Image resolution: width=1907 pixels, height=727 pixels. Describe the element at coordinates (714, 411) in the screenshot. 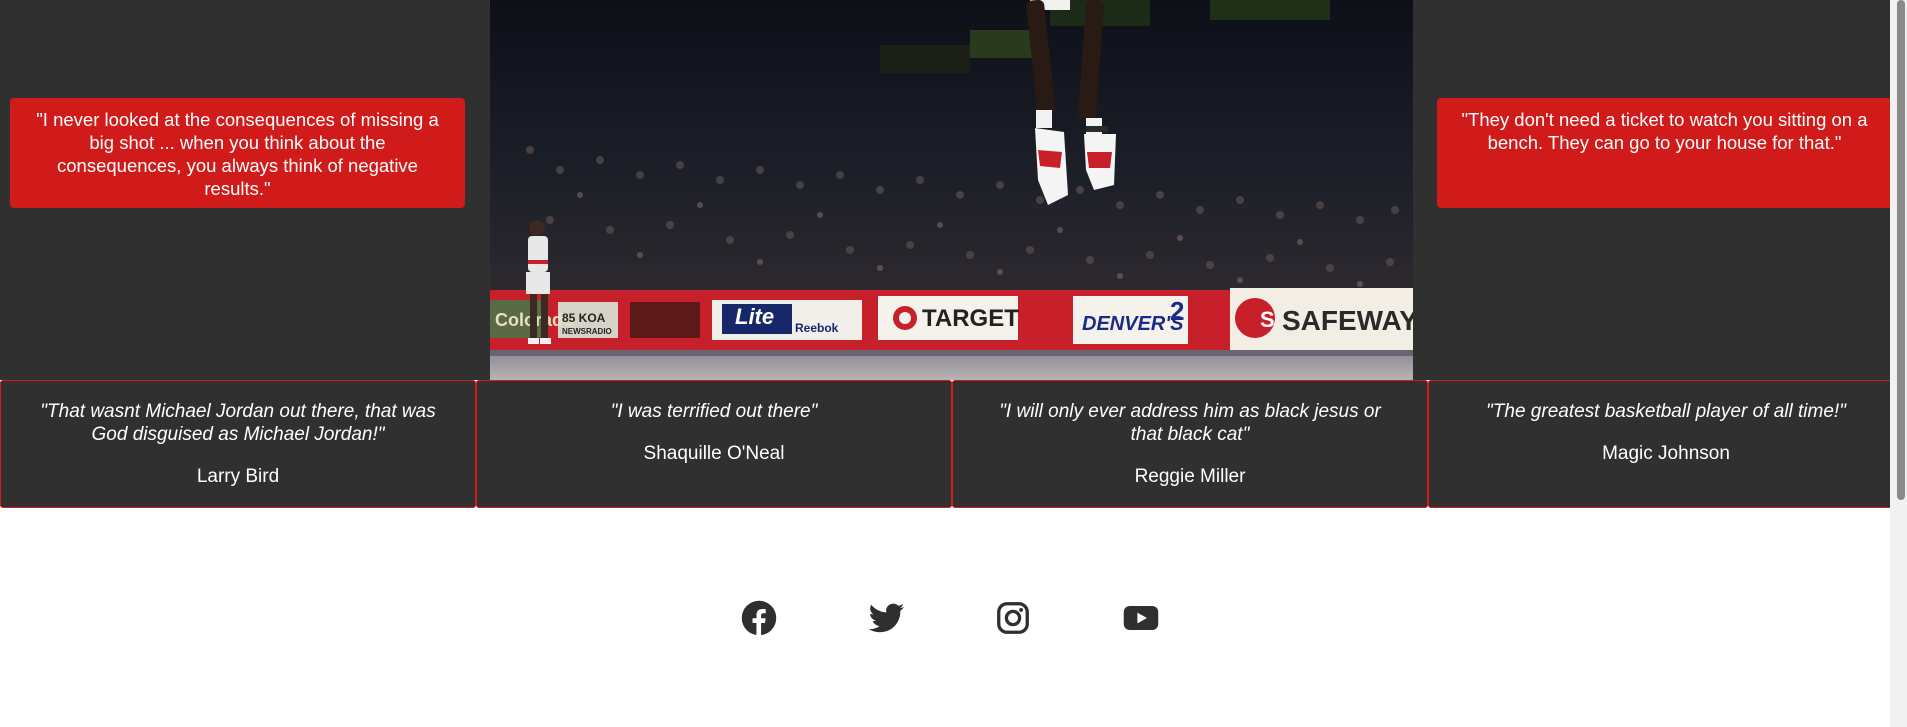

I see `testimonial-quote: "I was terrified out there"` at that location.